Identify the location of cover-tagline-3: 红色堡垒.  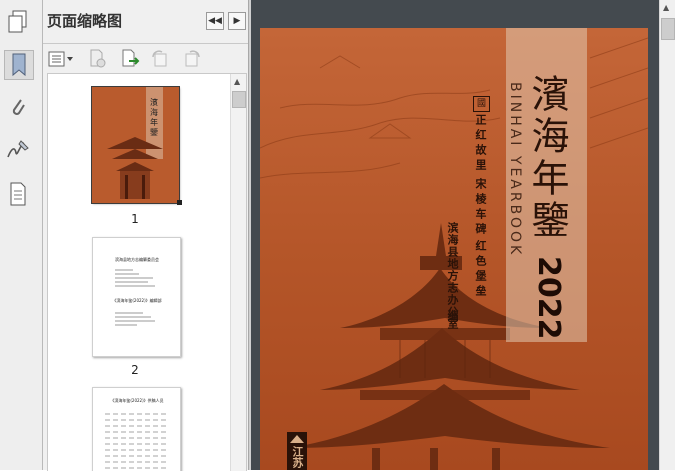
(480, 270).